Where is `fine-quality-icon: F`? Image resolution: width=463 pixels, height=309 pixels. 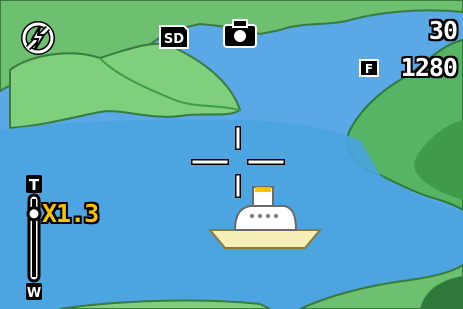
fine-quality-icon: F is located at coordinates (369, 68).